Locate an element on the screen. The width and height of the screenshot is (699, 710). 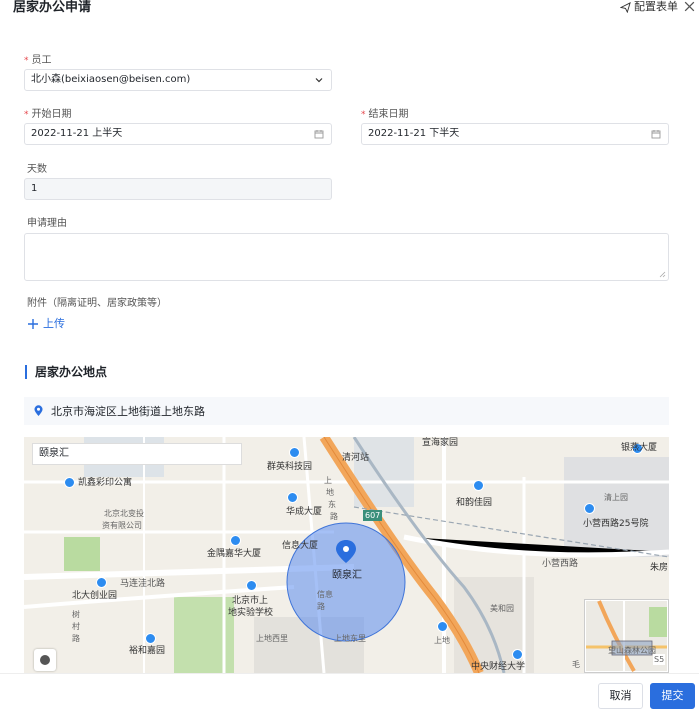
start-date-value: 2022-11-21 上半天 is located at coordinates (77, 133).